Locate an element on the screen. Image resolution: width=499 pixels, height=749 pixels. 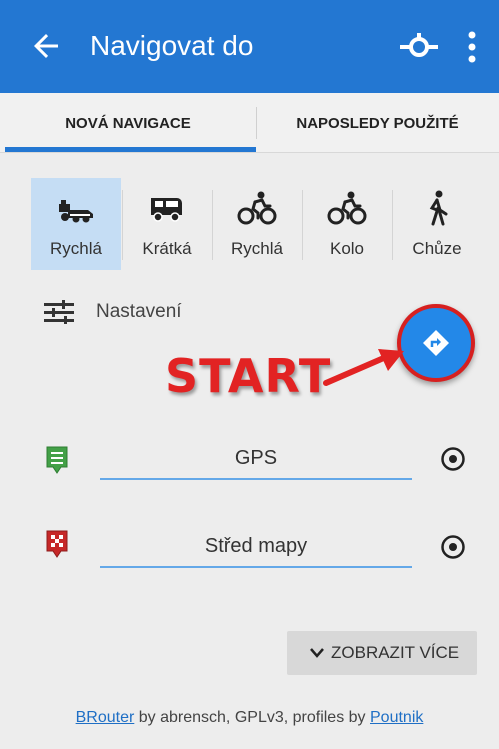
sliders-icon is located at coordinates (59, 312).